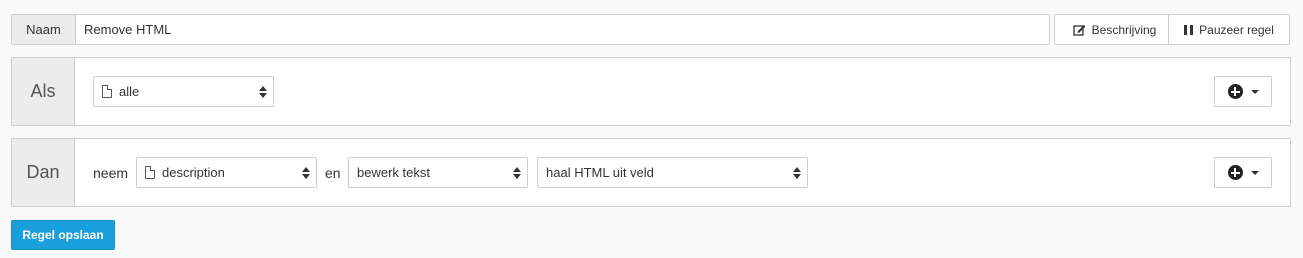 The height and width of the screenshot is (258, 1303). Describe the element at coordinates (333, 173) in the screenshot. I see `en-text: en` at that location.